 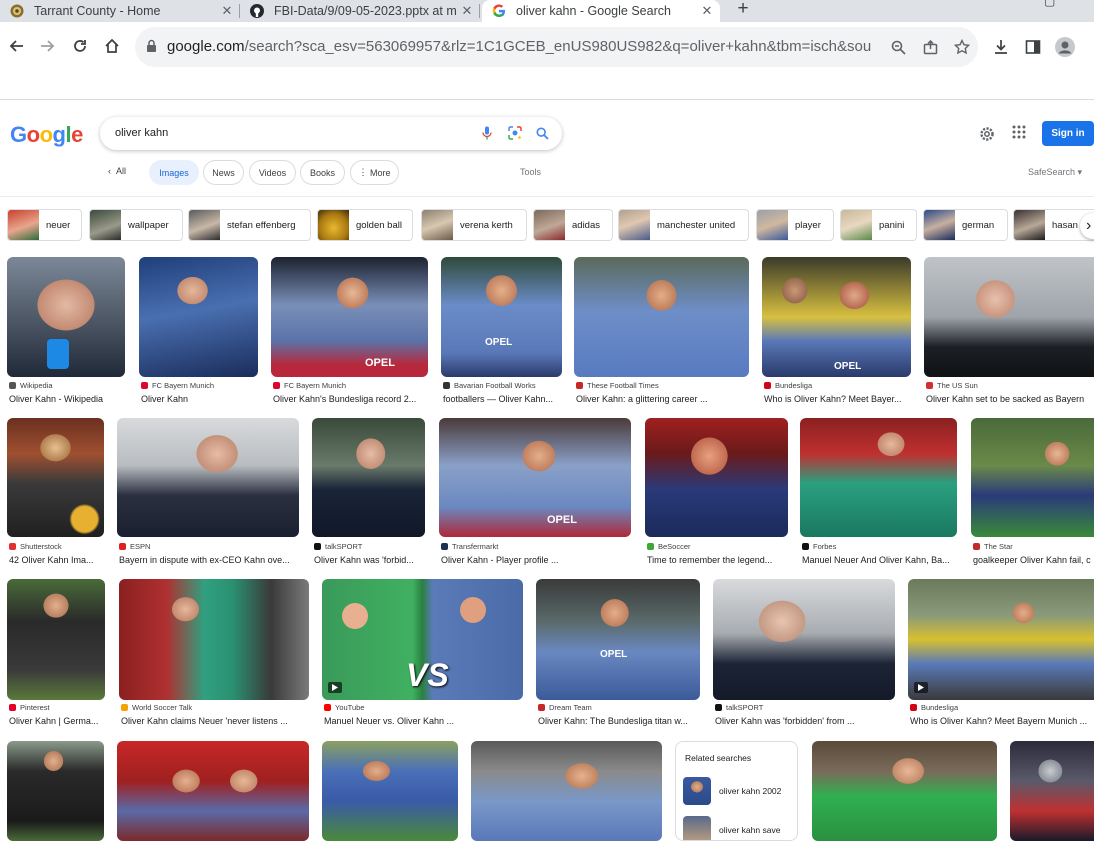 I want to click on window-restore-icon: ▢, so click(x=1049, y=4).